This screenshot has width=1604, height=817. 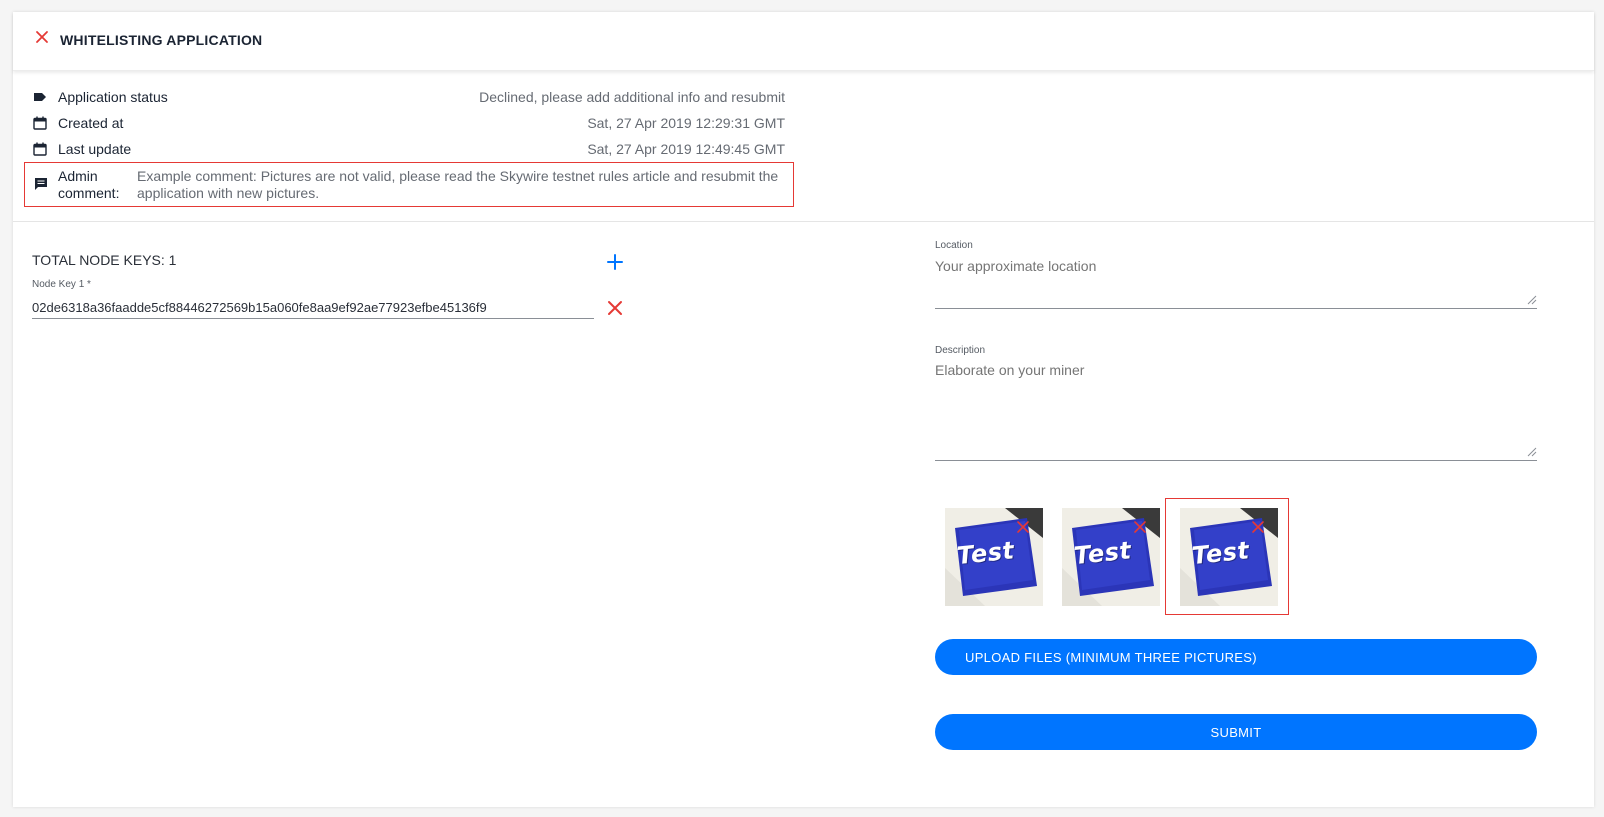 I want to click on dialog-header: WHITELISTING APPLICATION, so click(x=803, y=41).